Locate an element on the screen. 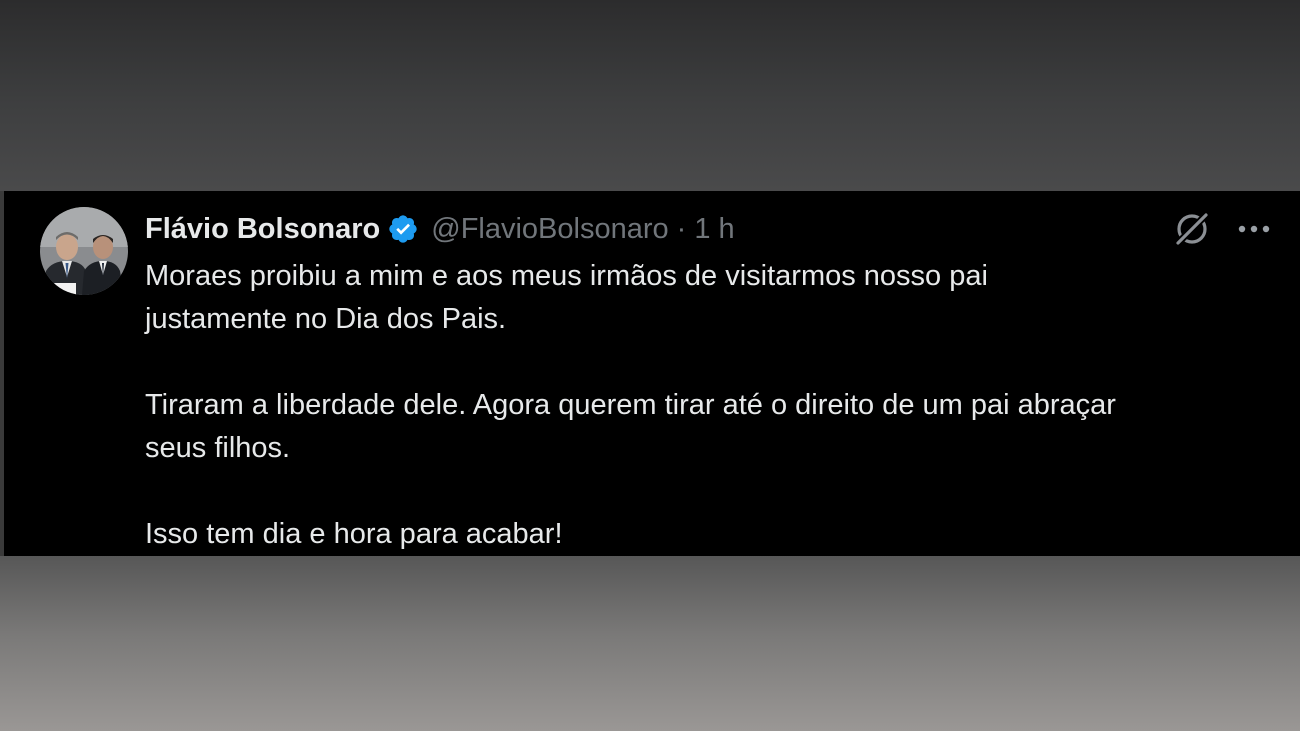 Image resolution: width=1300 pixels, height=731 pixels. tweet-header: Flávio Bolsonaro @FlavioBolsonaro · 1 h is located at coordinates (440, 229).